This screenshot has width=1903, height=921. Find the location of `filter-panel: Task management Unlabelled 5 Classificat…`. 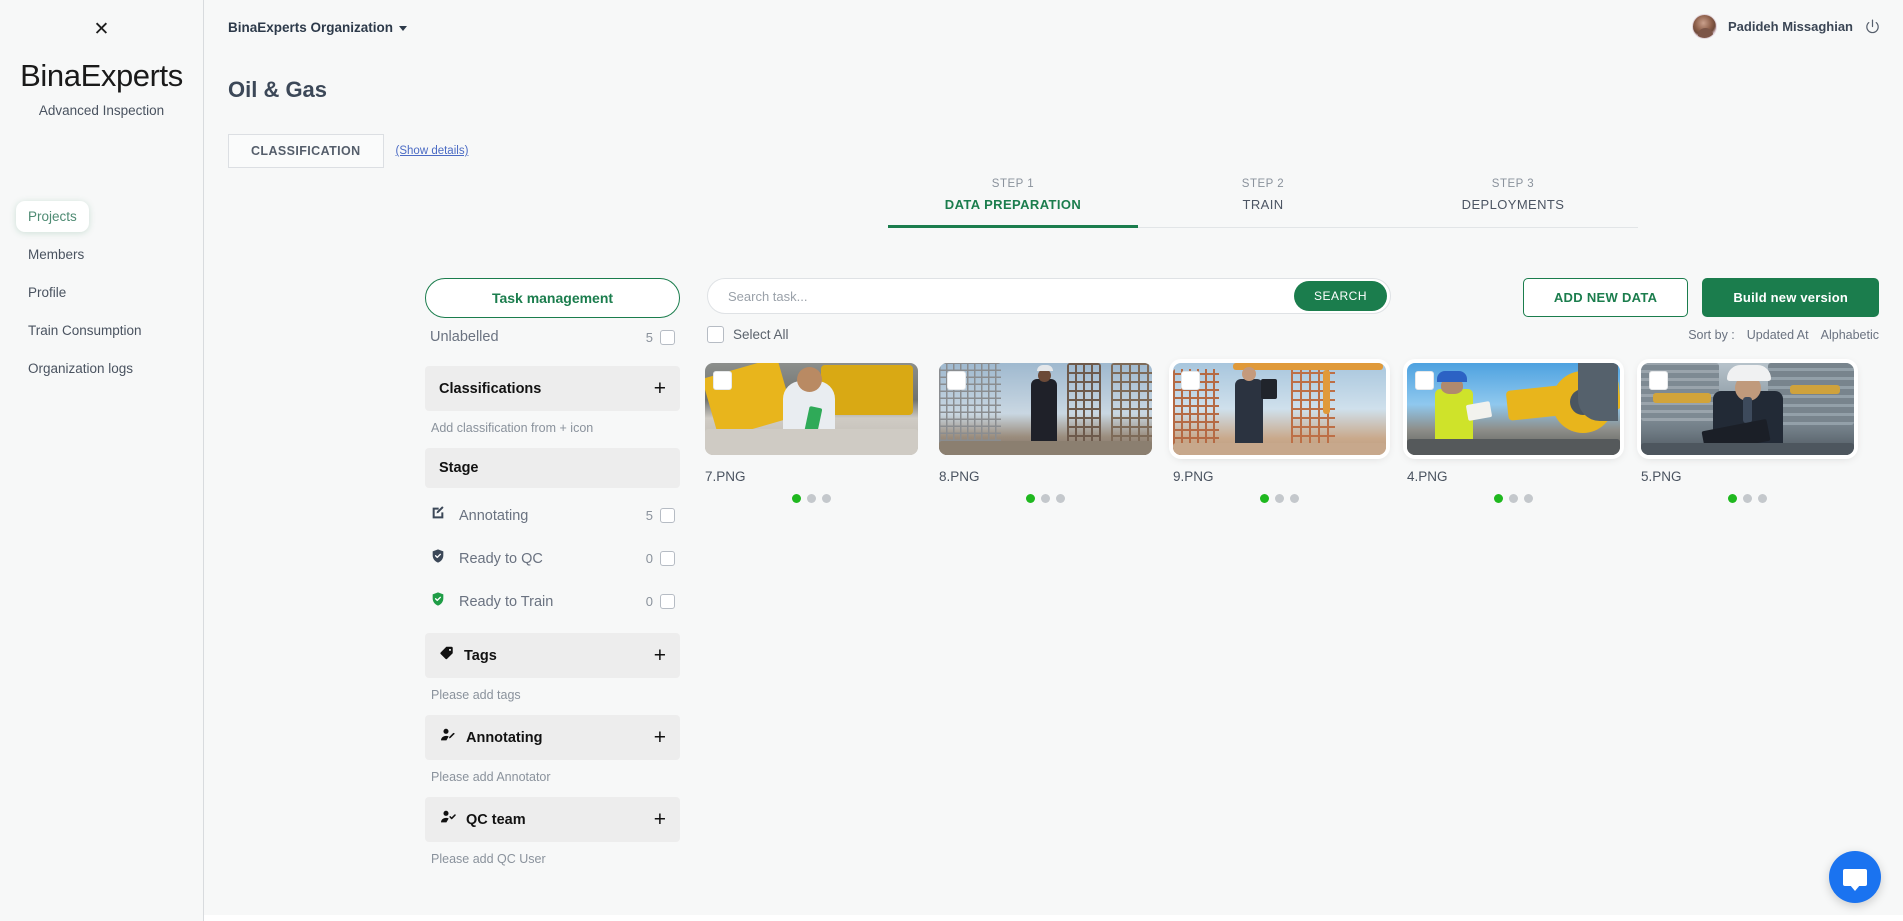

filter-panel: Task management Unlabelled 5 Classificat… is located at coordinates (552, 573).